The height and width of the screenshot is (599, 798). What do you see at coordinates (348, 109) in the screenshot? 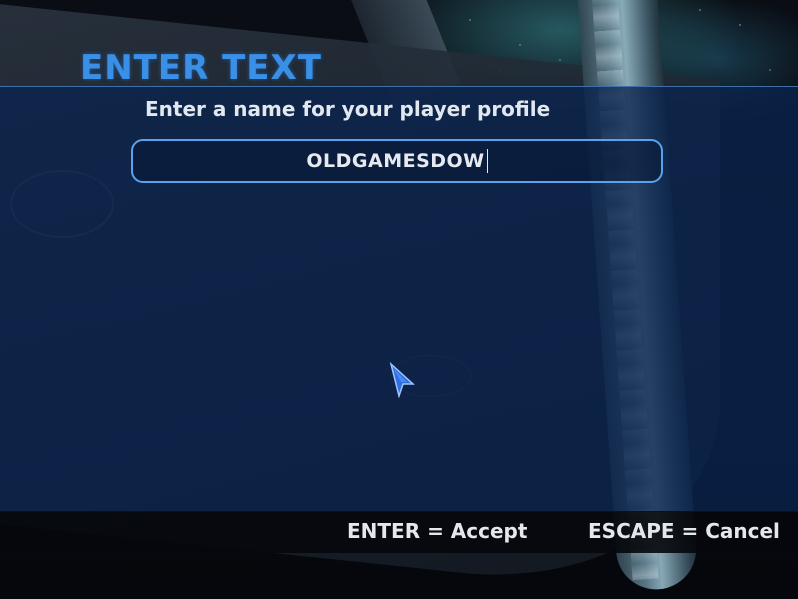
I see `dialog-prompt: Enter a name for your player profile` at bounding box center [348, 109].